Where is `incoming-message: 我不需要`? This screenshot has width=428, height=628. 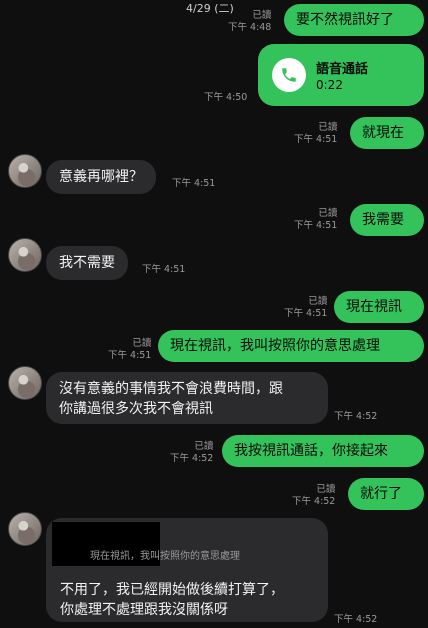 incoming-message: 我不需要 is located at coordinates (87, 263).